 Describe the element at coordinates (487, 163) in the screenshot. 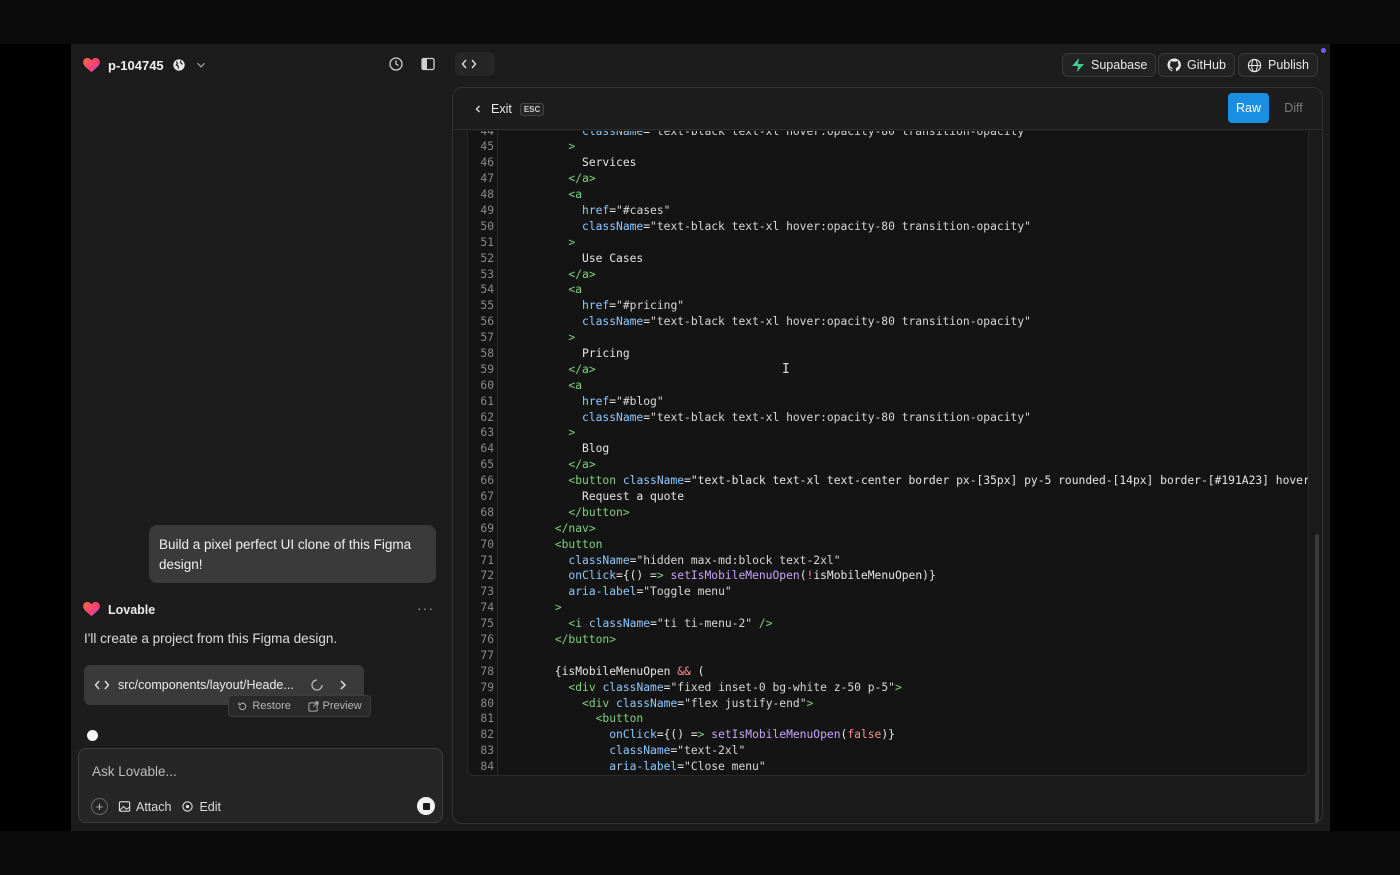

I see `line-number: 46` at that location.